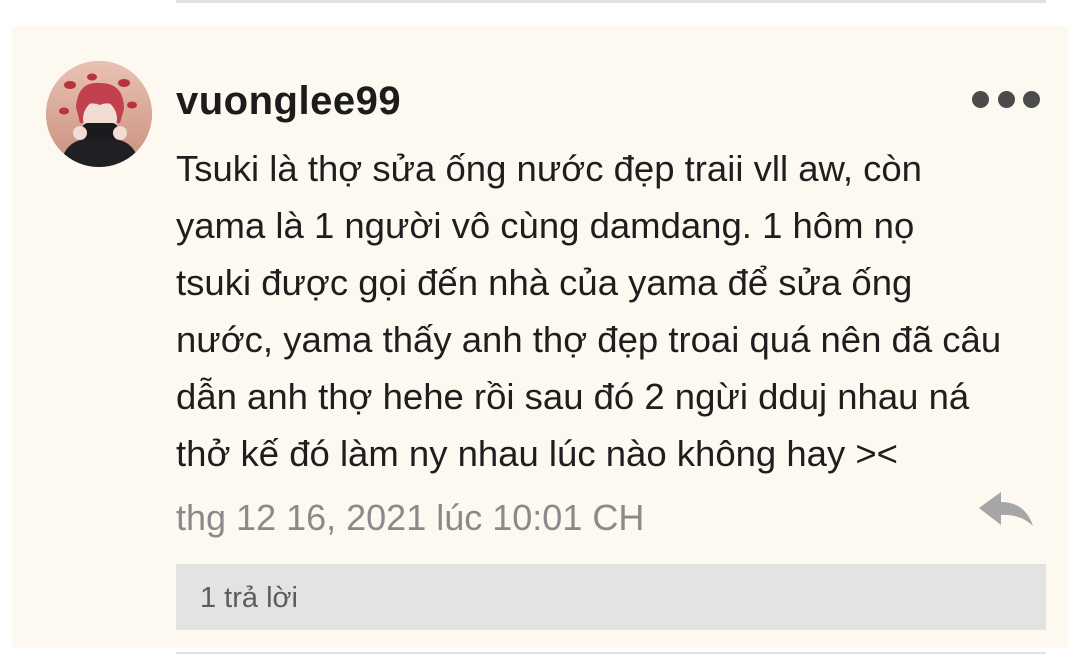 This screenshot has height=659, width=1080. What do you see at coordinates (288, 101) in the screenshot?
I see `username: vuonglee99` at bounding box center [288, 101].